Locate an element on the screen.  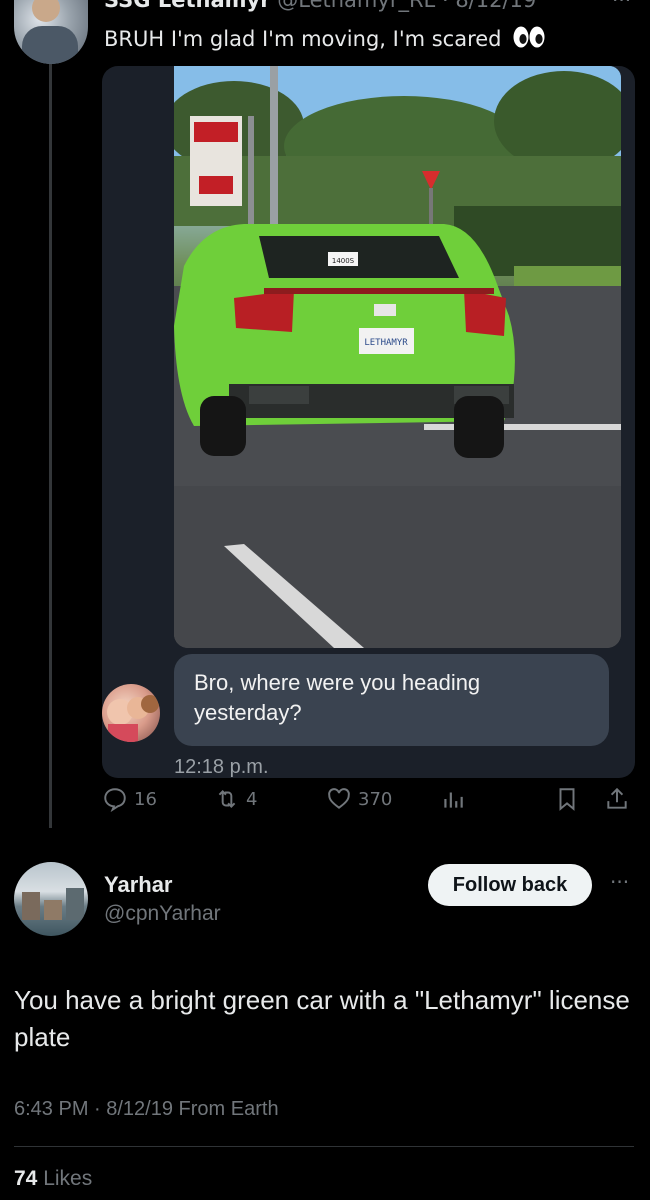
retweet-count: 4 is located at coordinates (252, 799).